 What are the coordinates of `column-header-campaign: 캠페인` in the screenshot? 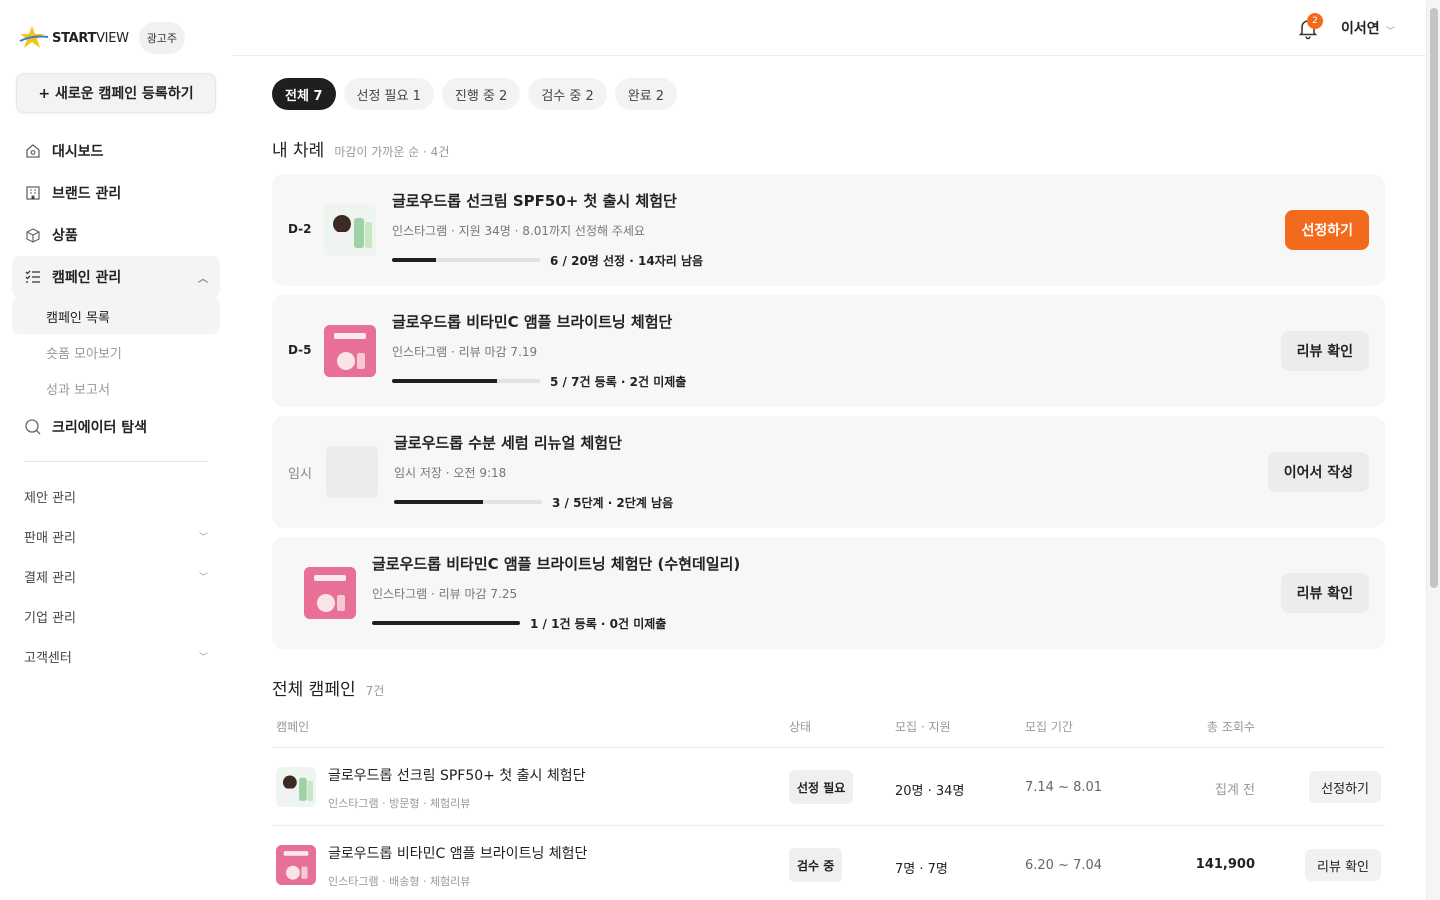 It's located at (293, 727).